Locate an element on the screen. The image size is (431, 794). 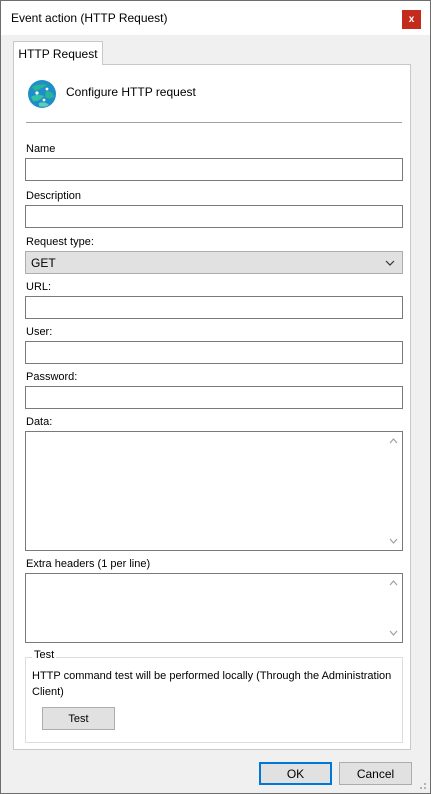
ok-button: OK is located at coordinates (295, 773).